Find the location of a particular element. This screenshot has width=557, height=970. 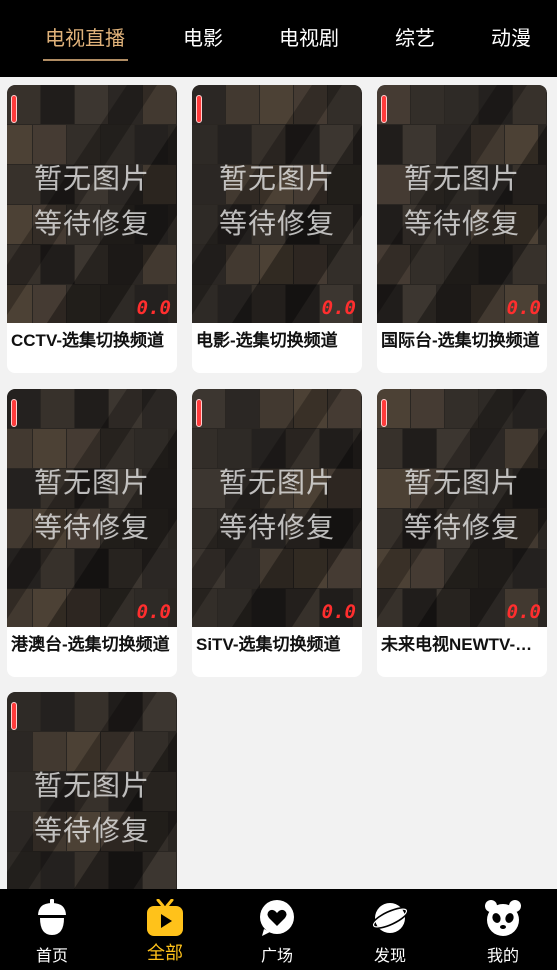

channel-card: 暂无图片 等待修复 0.0 未来电视NEWTV-选集切换频道 is located at coordinates (462, 533).